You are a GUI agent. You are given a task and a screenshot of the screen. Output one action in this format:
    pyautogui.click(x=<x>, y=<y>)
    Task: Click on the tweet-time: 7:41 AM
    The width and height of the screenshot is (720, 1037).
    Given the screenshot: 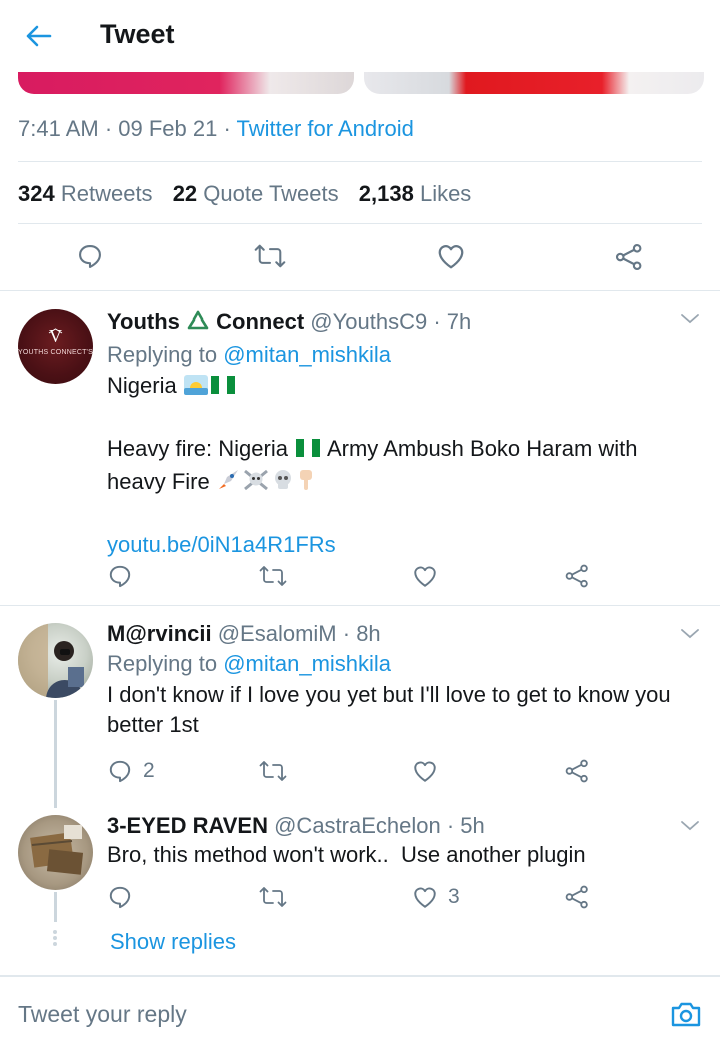 What is the action you would take?
    pyautogui.click(x=58, y=128)
    